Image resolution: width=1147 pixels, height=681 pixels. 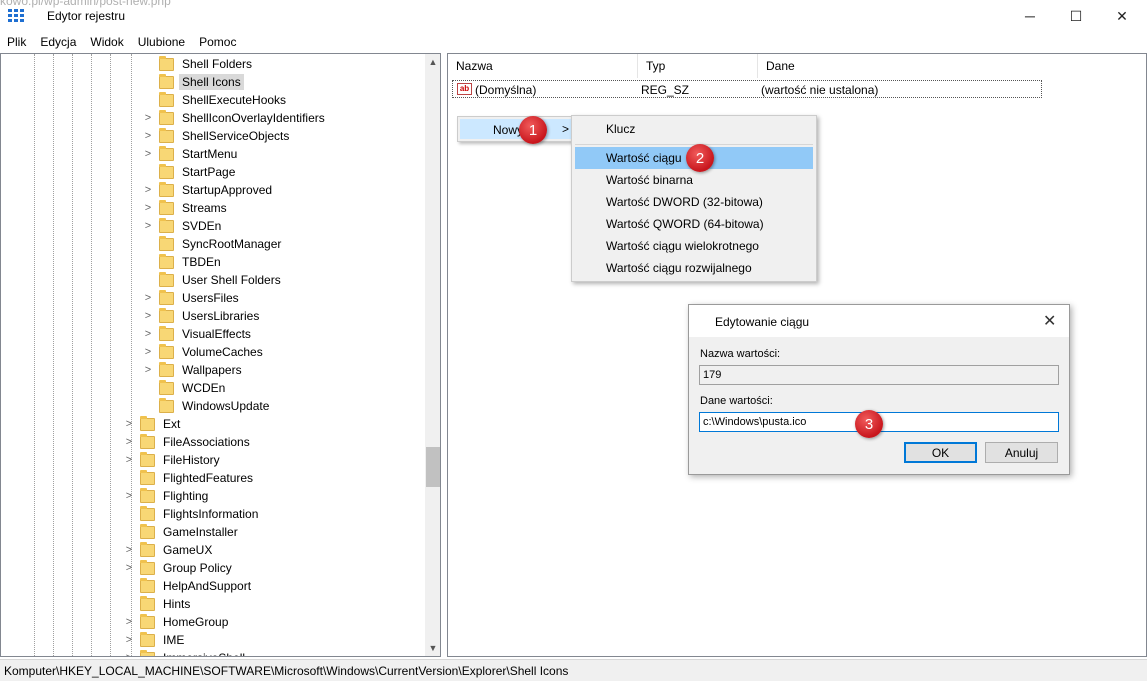 I want to click on tree-node: ShellExecuteHooks, so click(x=216, y=100).